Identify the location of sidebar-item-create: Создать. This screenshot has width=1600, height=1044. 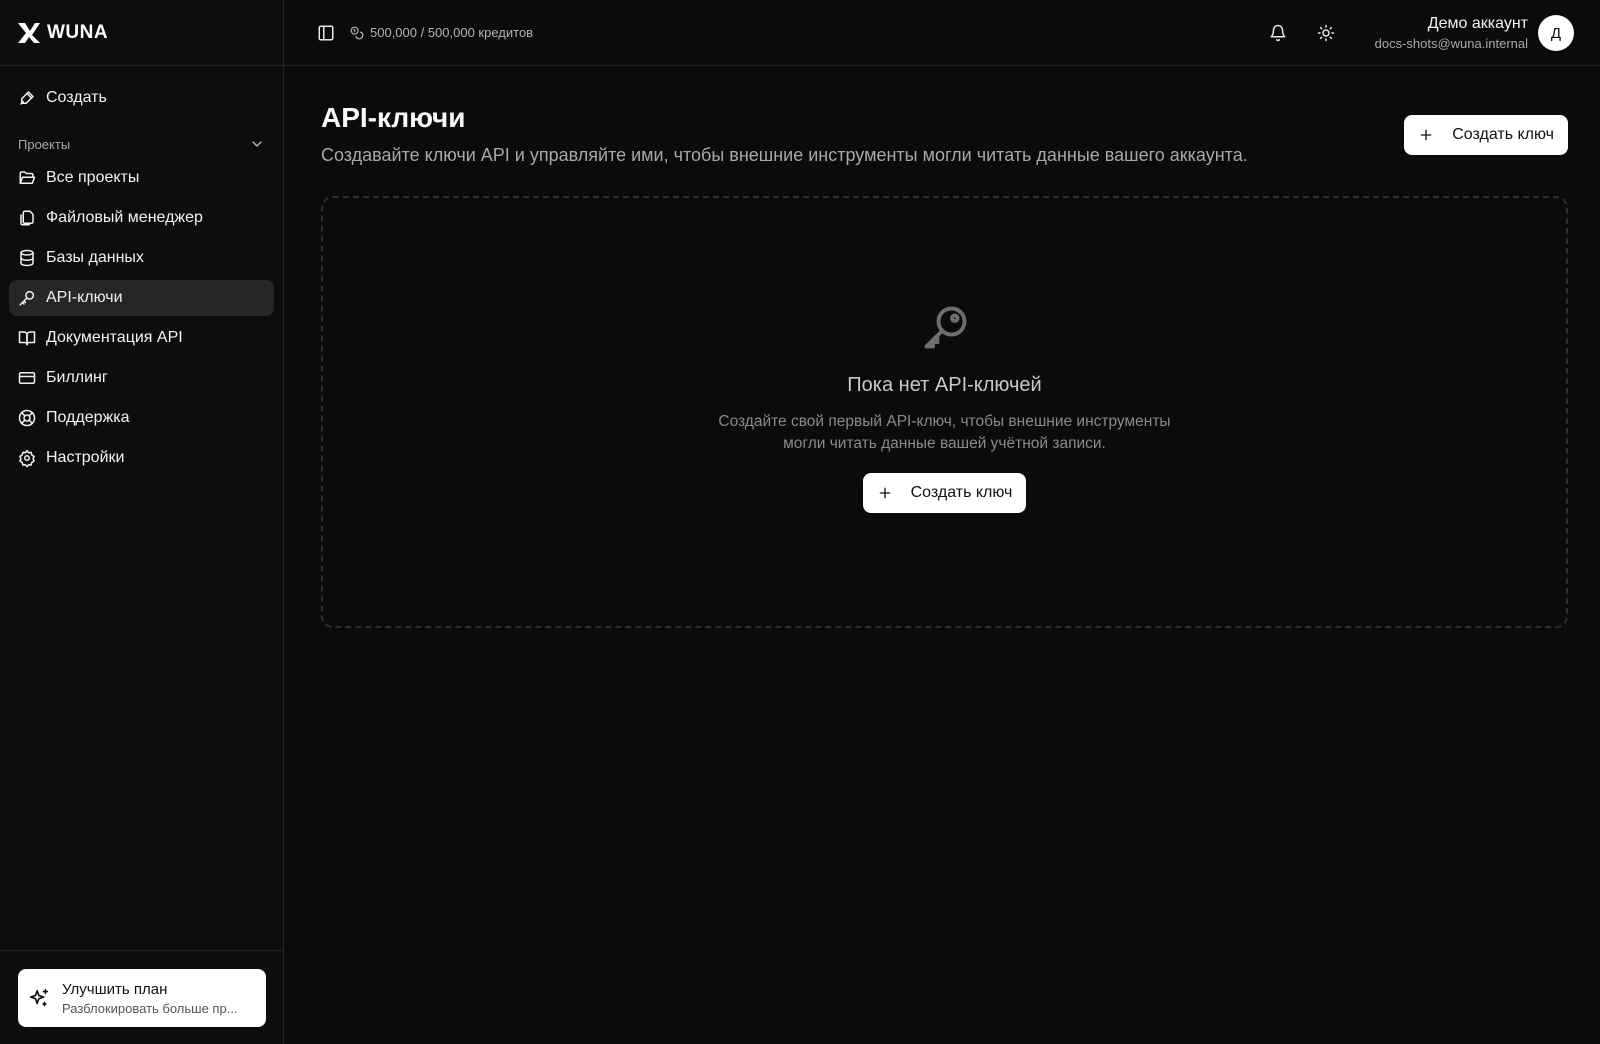
(141, 98).